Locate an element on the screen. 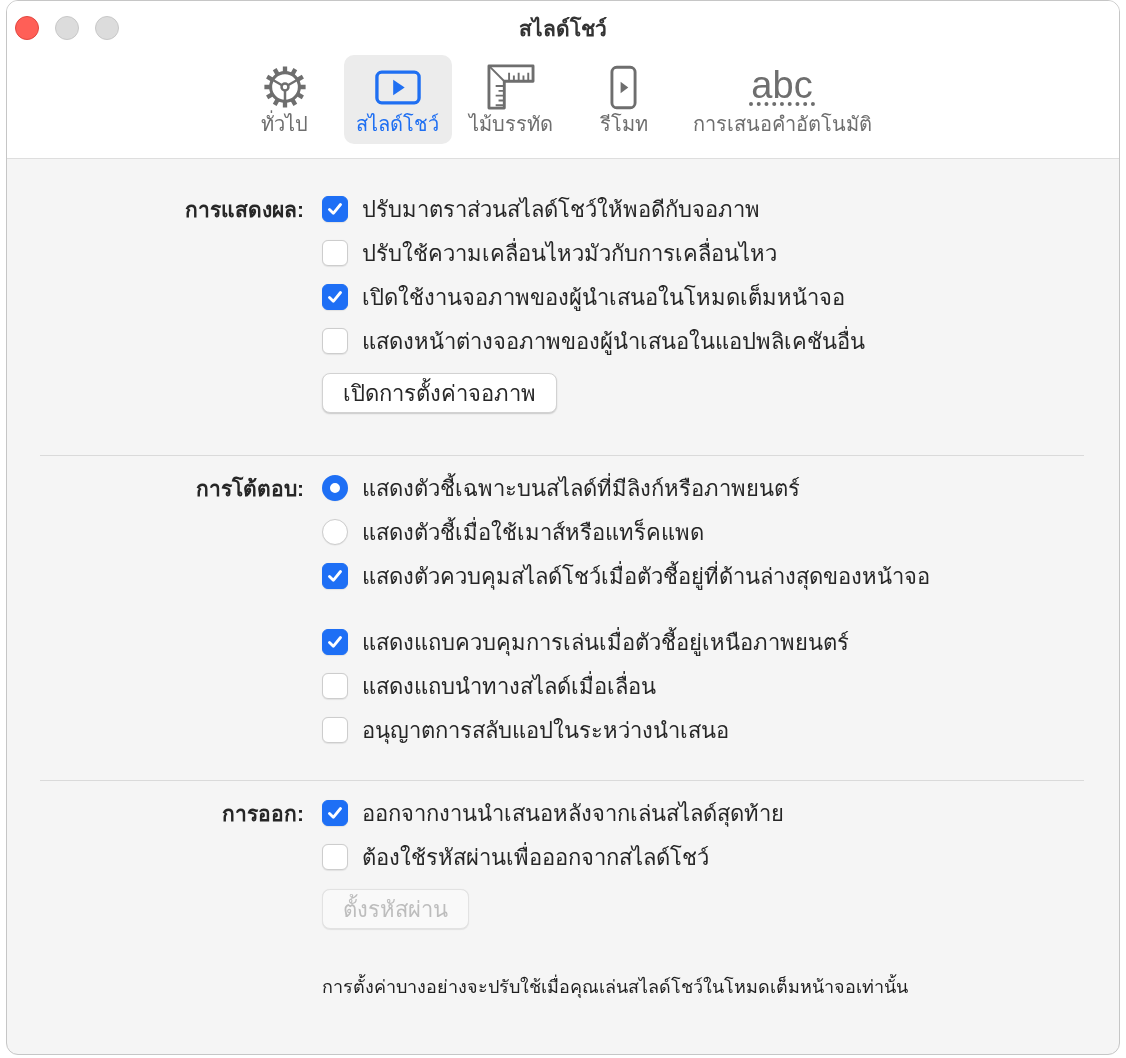  toolbar-tab: สไลด์โชว์ is located at coordinates (397, 99).